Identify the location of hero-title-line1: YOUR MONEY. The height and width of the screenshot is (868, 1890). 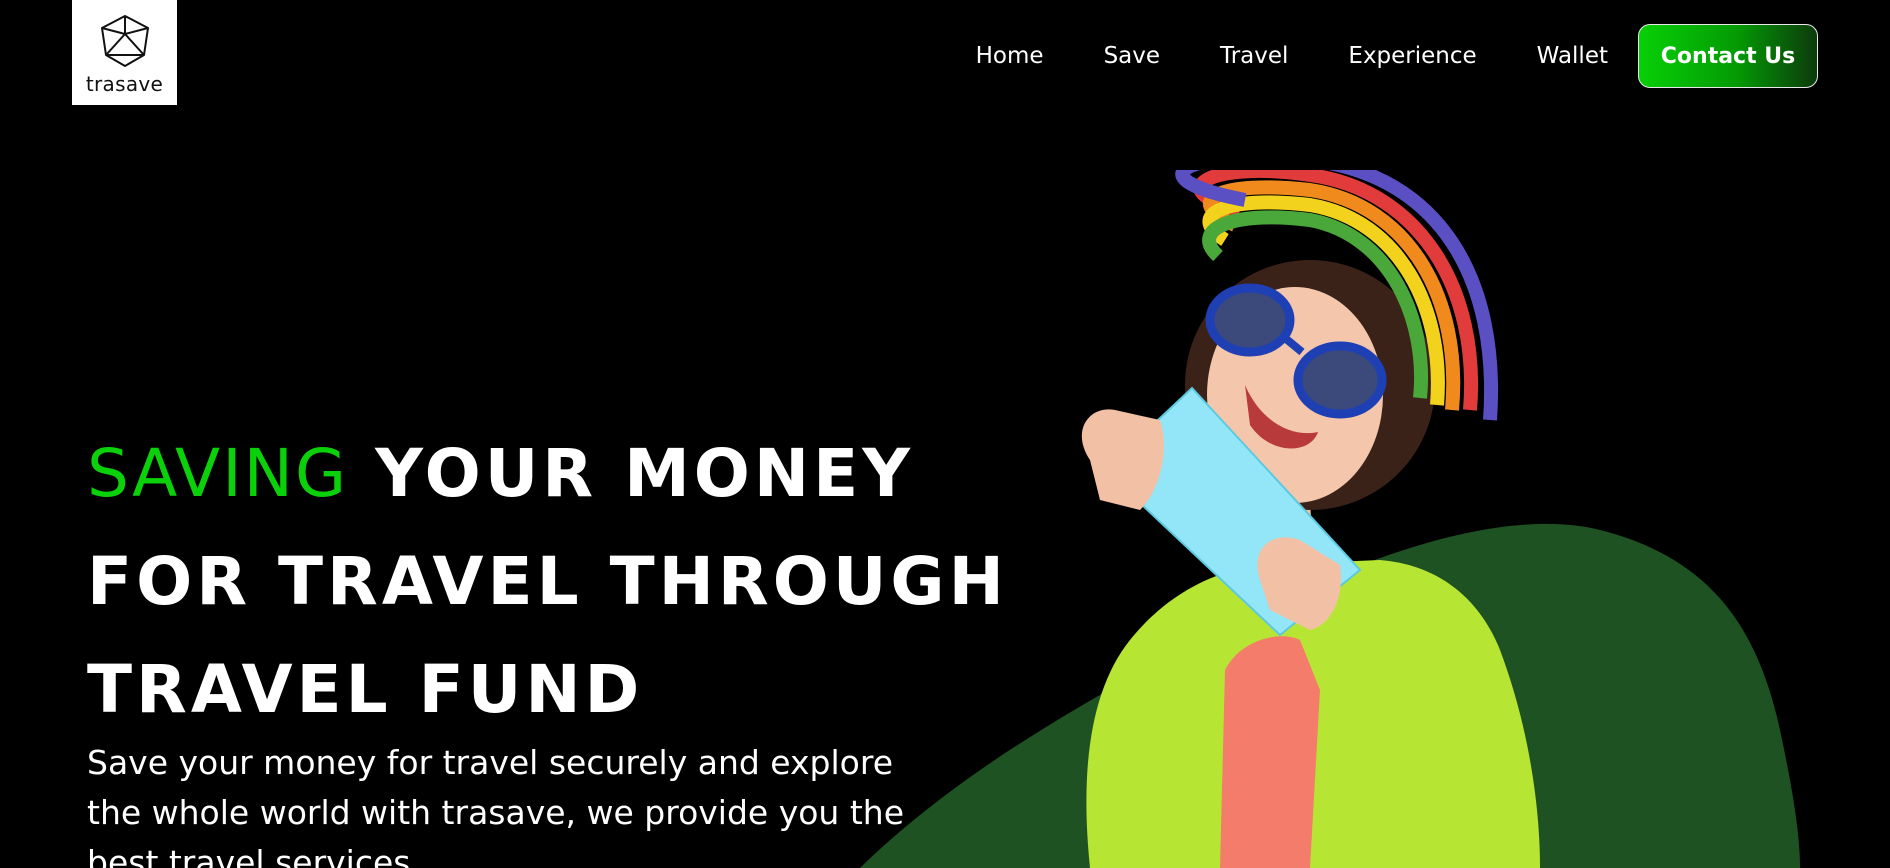
(645, 473).